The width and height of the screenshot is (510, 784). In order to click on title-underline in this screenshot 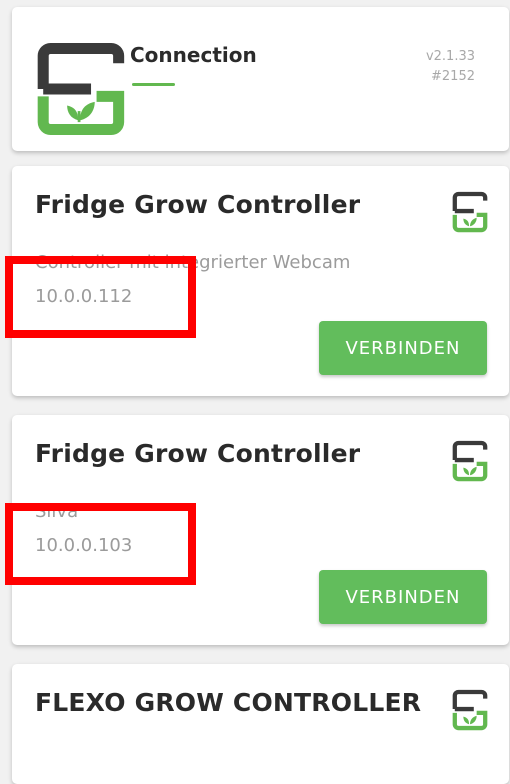, I will do `click(153, 84)`.